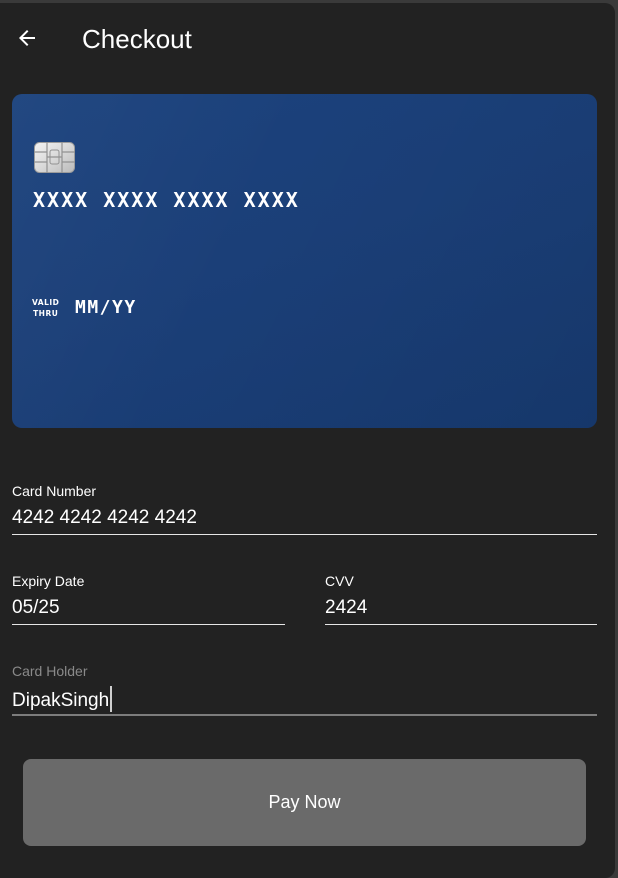  Describe the element at coordinates (46, 302) in the screenshot. I see `valid-label: VALID` at that location.